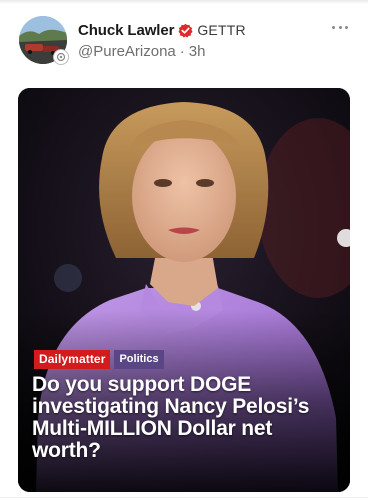  I want to click on author-row: Chuck Lawler GETTR, so click(162, 30).